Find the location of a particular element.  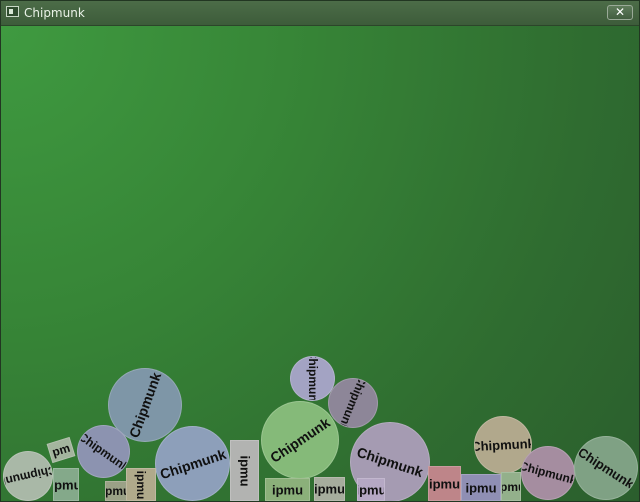

body-circle-11: Chipmunk is located at coordinates (606, 468).